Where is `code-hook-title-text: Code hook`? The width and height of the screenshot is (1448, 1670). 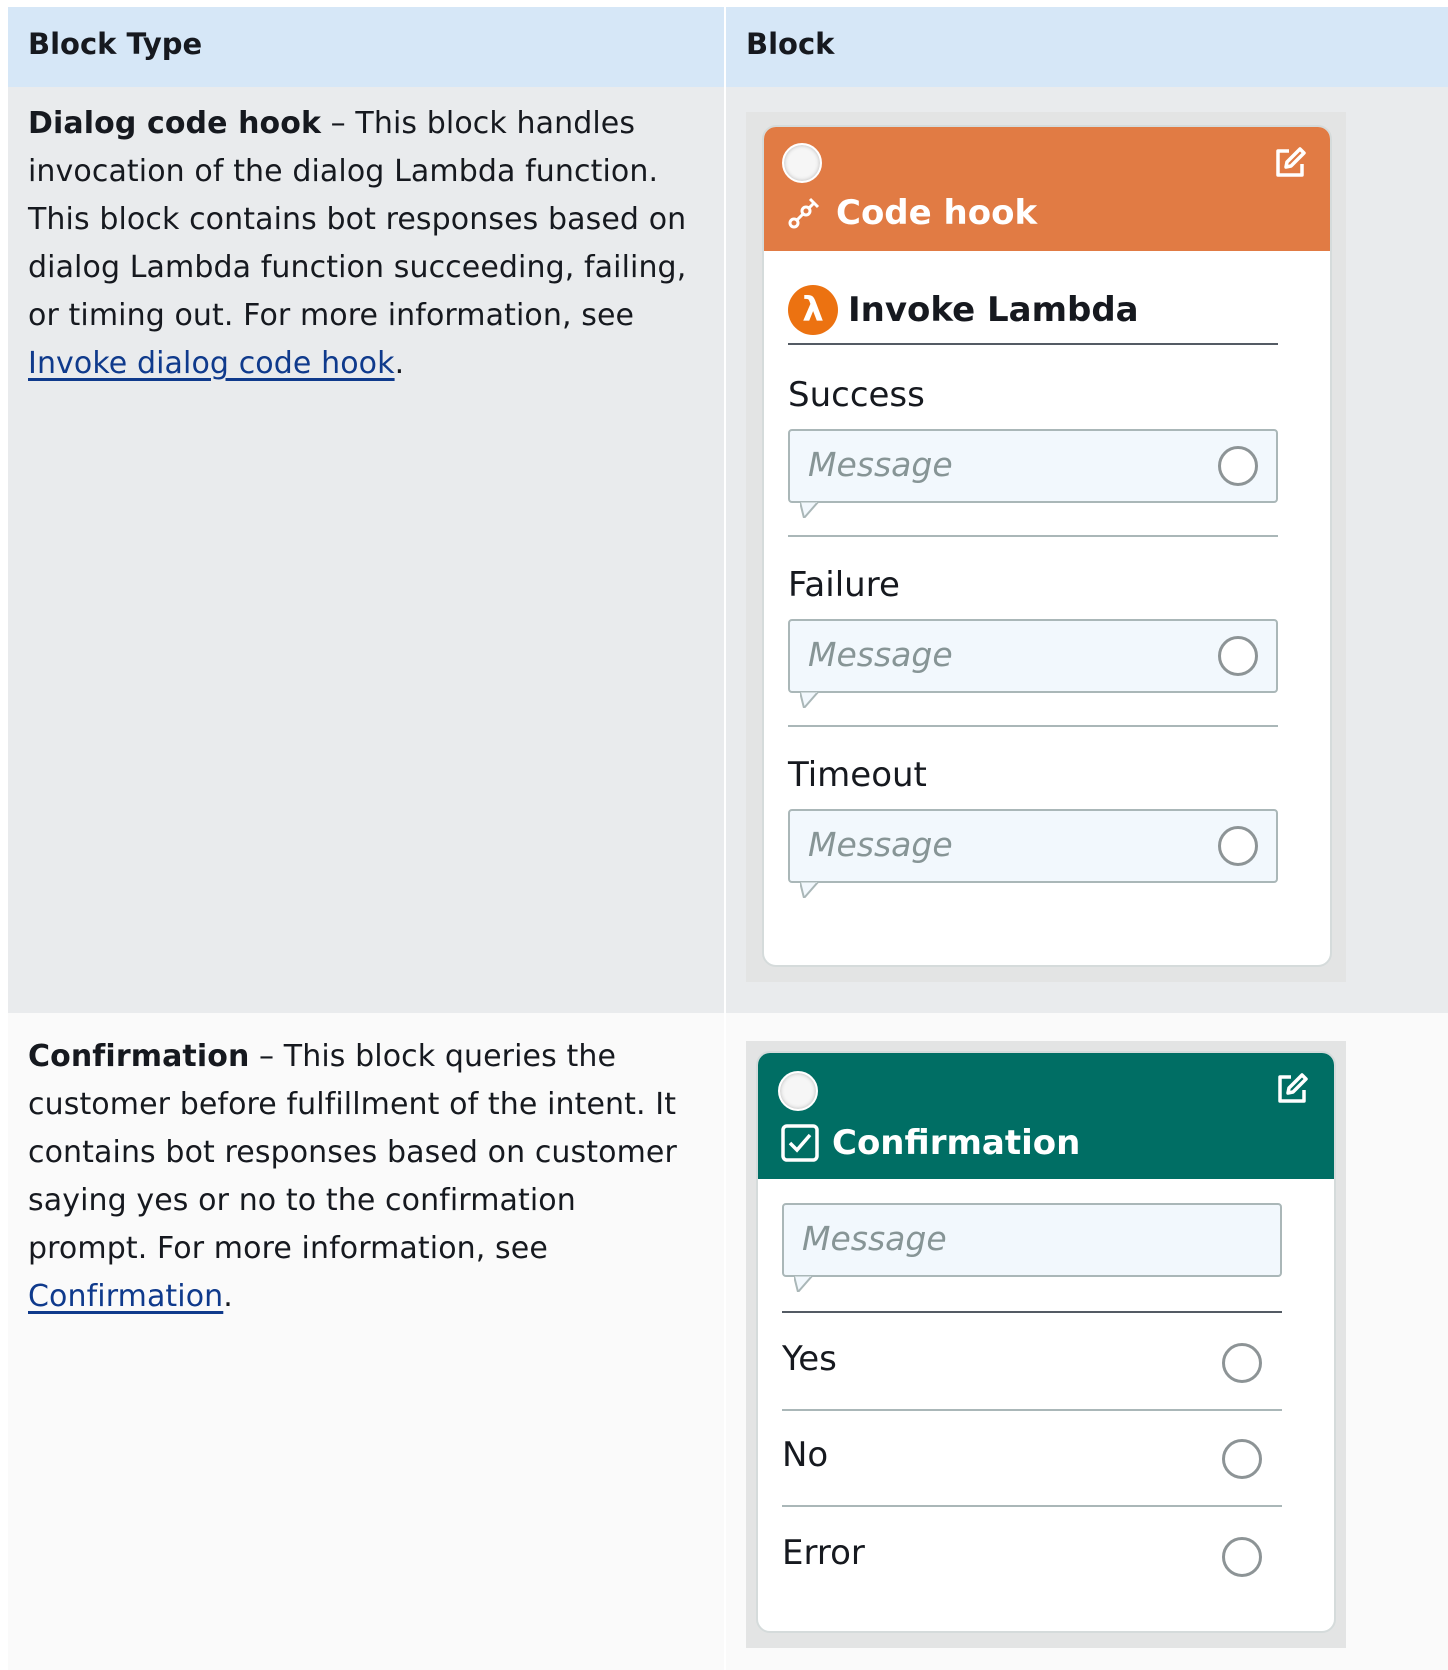
code-hook-title-text: Code hook is located at coordinates (937, 213).